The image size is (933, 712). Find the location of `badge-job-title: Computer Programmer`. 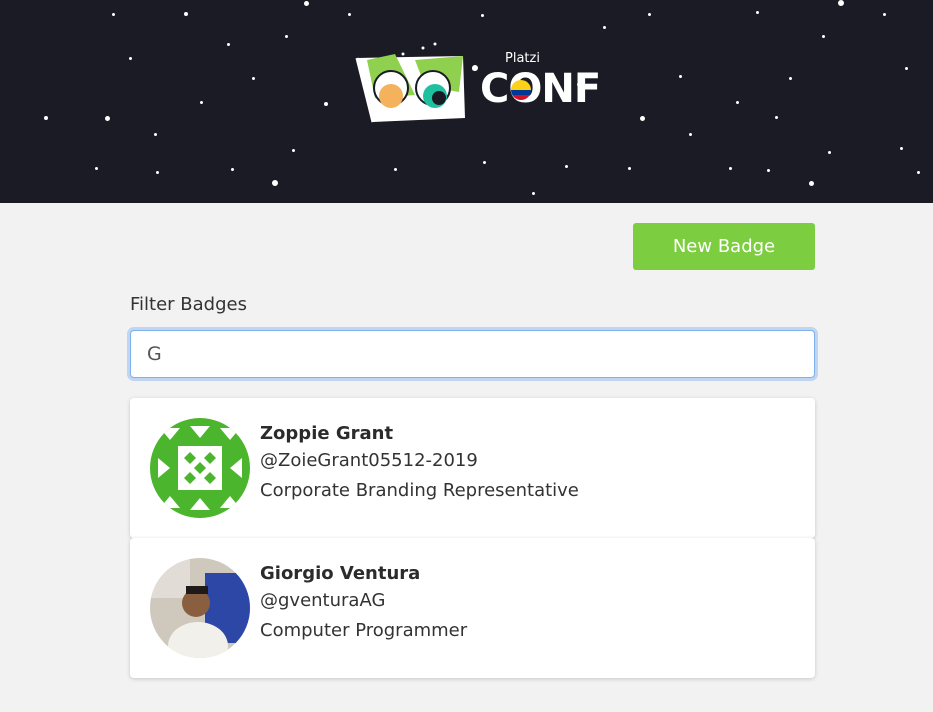

badge-job-title: Computer Programmer is located at coordinates (364, 630).